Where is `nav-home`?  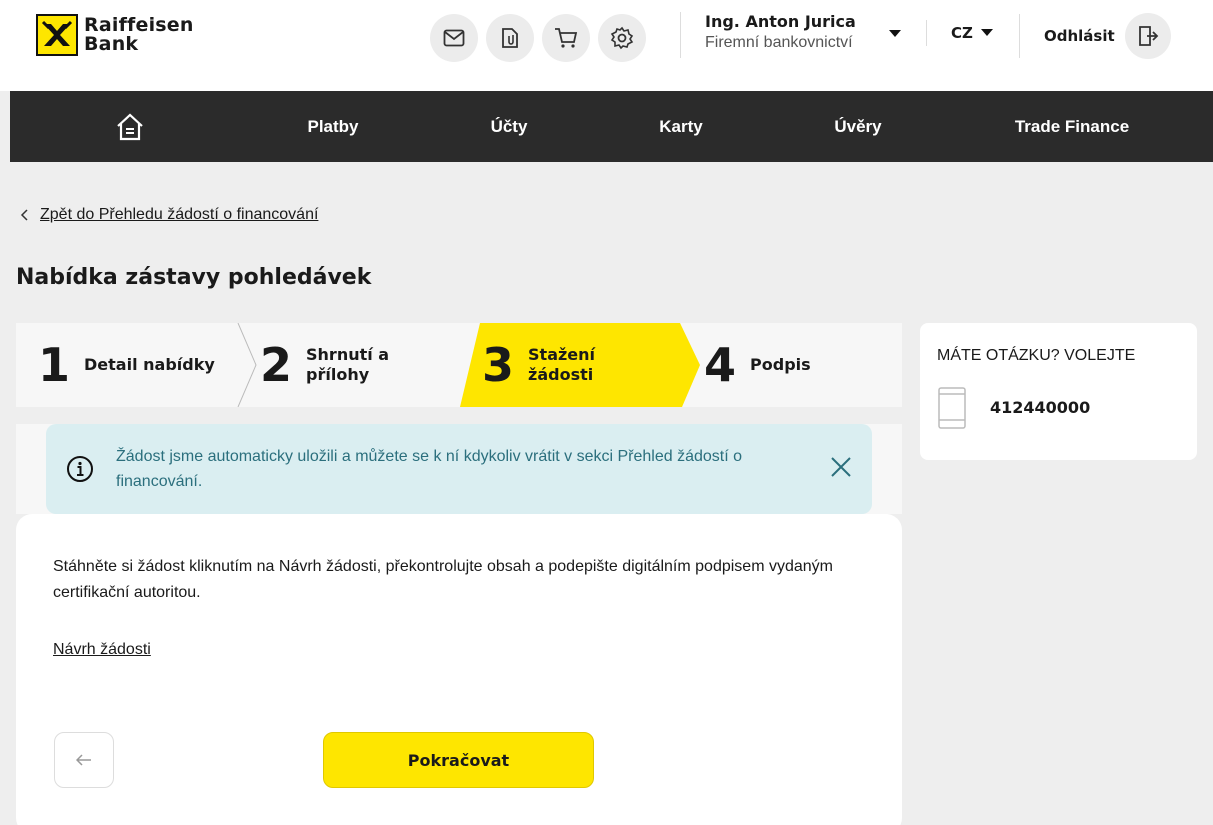 nav-home is located at coordinates (130, 126).